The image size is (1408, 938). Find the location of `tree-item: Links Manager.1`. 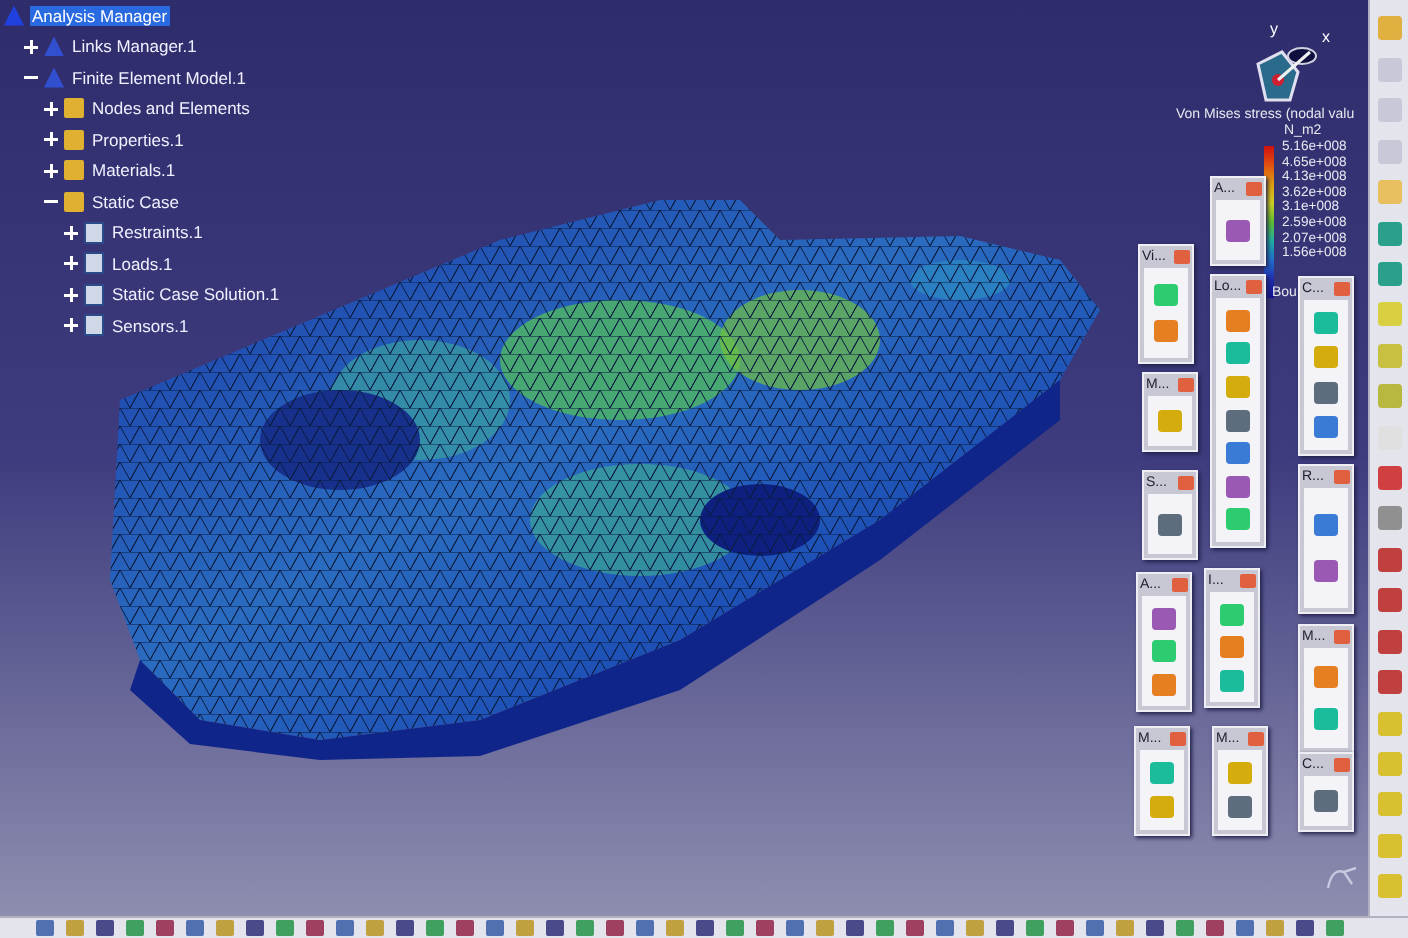

tree-item: Links Manager.1 is located at coordinates (134, 46).